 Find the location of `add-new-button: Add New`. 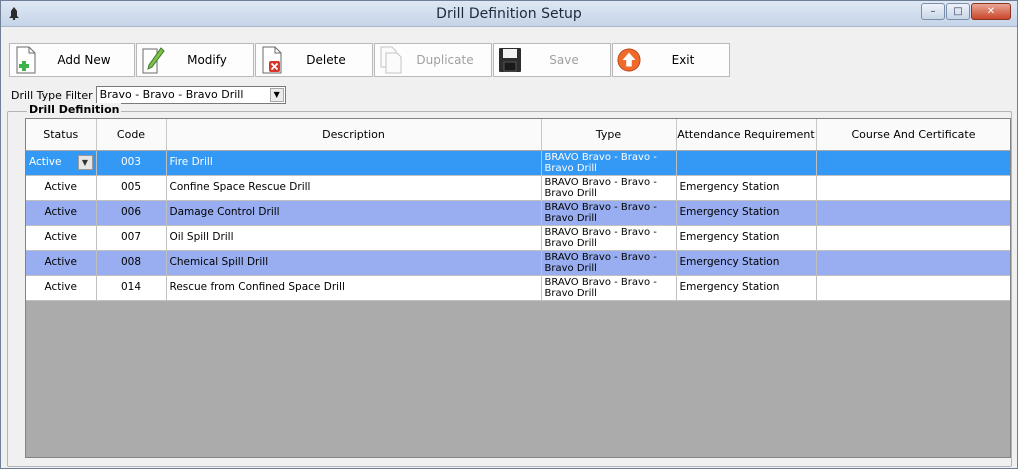

add-new-button: Add New is located at coordinates (72, 60).